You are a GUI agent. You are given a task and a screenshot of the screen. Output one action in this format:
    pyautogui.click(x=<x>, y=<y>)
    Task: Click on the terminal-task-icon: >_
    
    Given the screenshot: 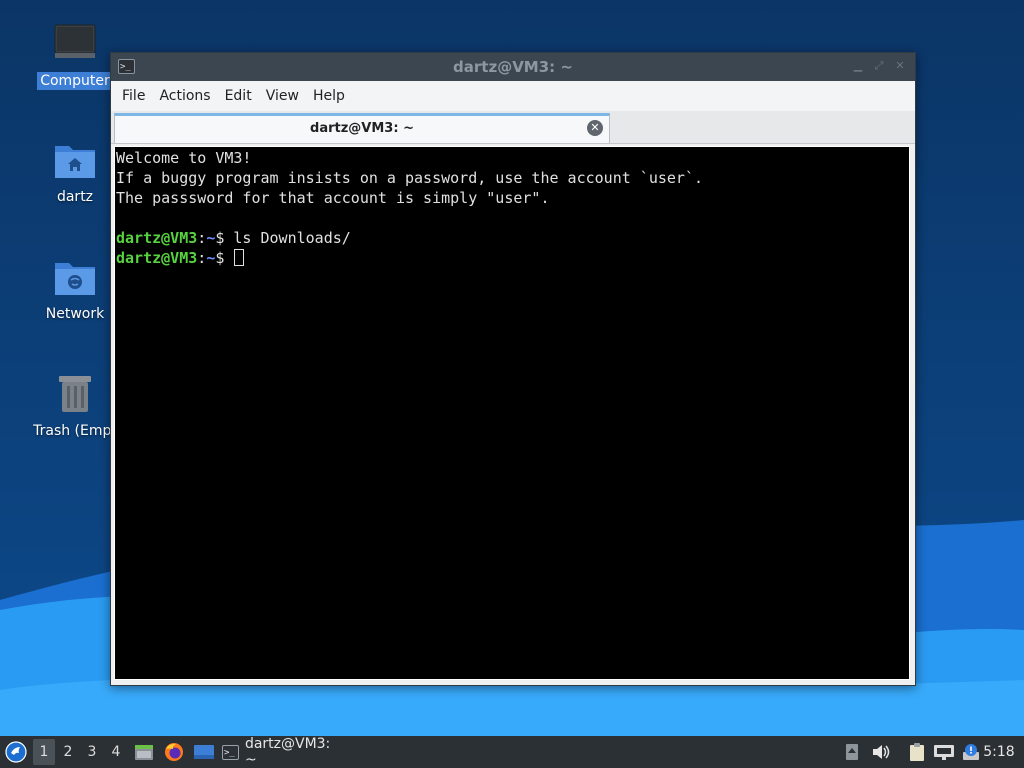 What is the action you would take?
    pyautogui.click(x=230, y=752)
    